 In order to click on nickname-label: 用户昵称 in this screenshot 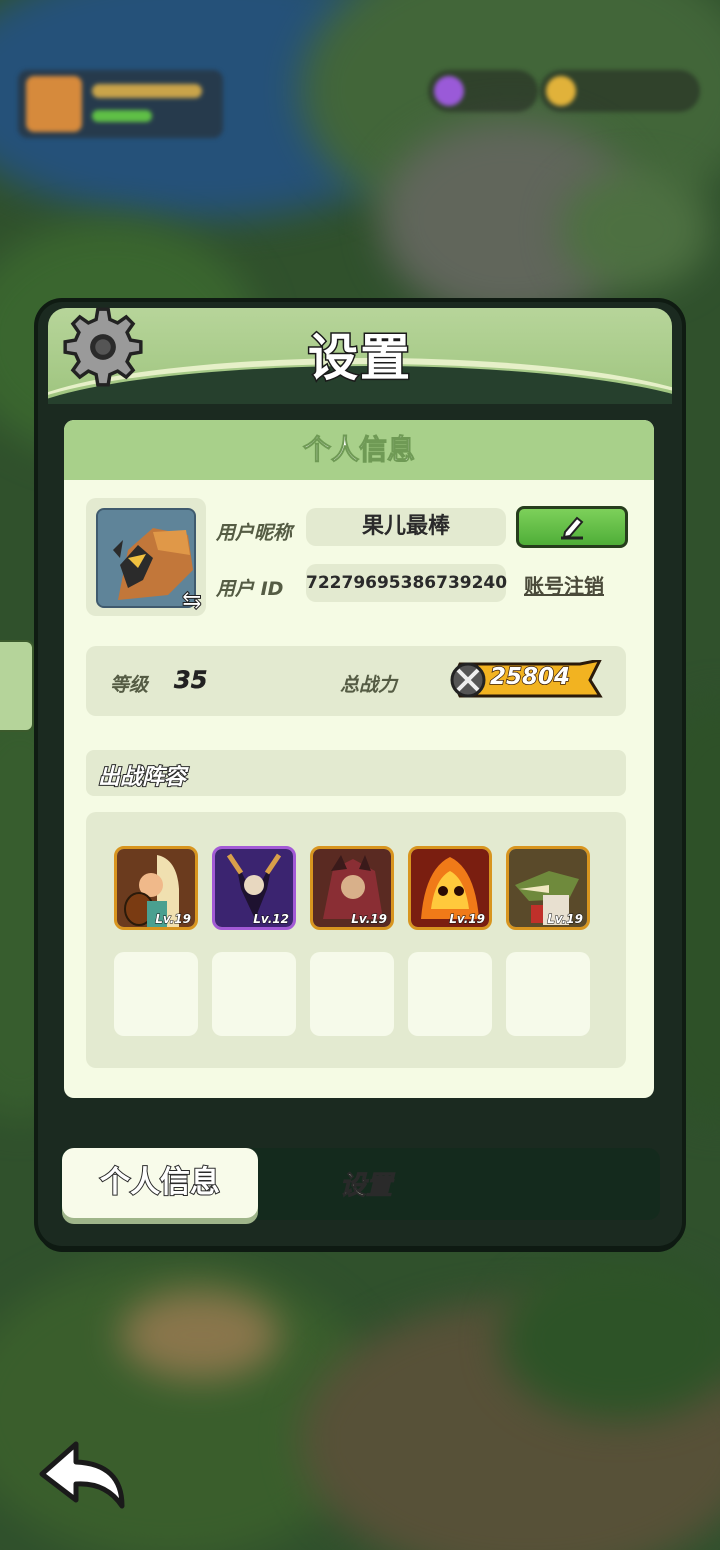, I will do `click(254, 533)`.